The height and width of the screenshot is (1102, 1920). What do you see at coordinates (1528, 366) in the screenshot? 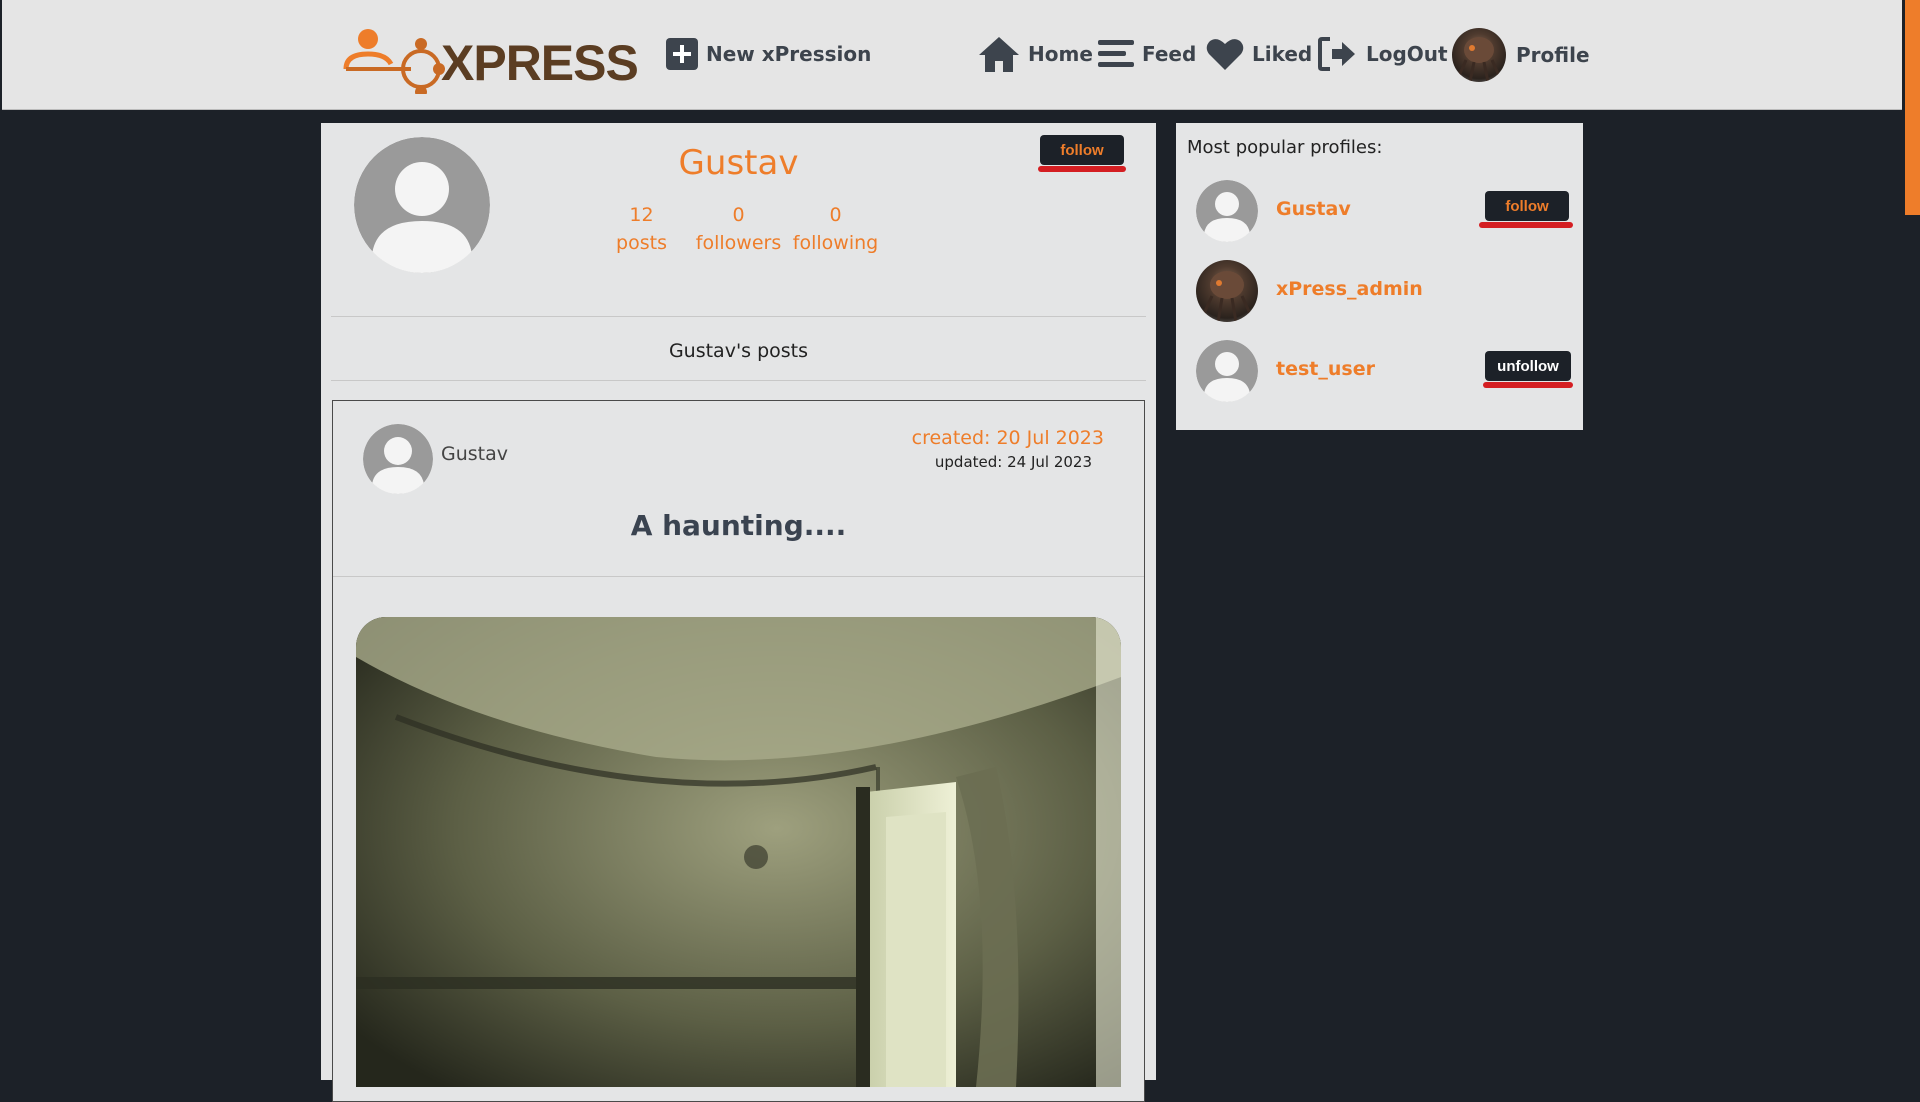
I see `unfollow-button: unfollow` at bounding box center [1528, 366].